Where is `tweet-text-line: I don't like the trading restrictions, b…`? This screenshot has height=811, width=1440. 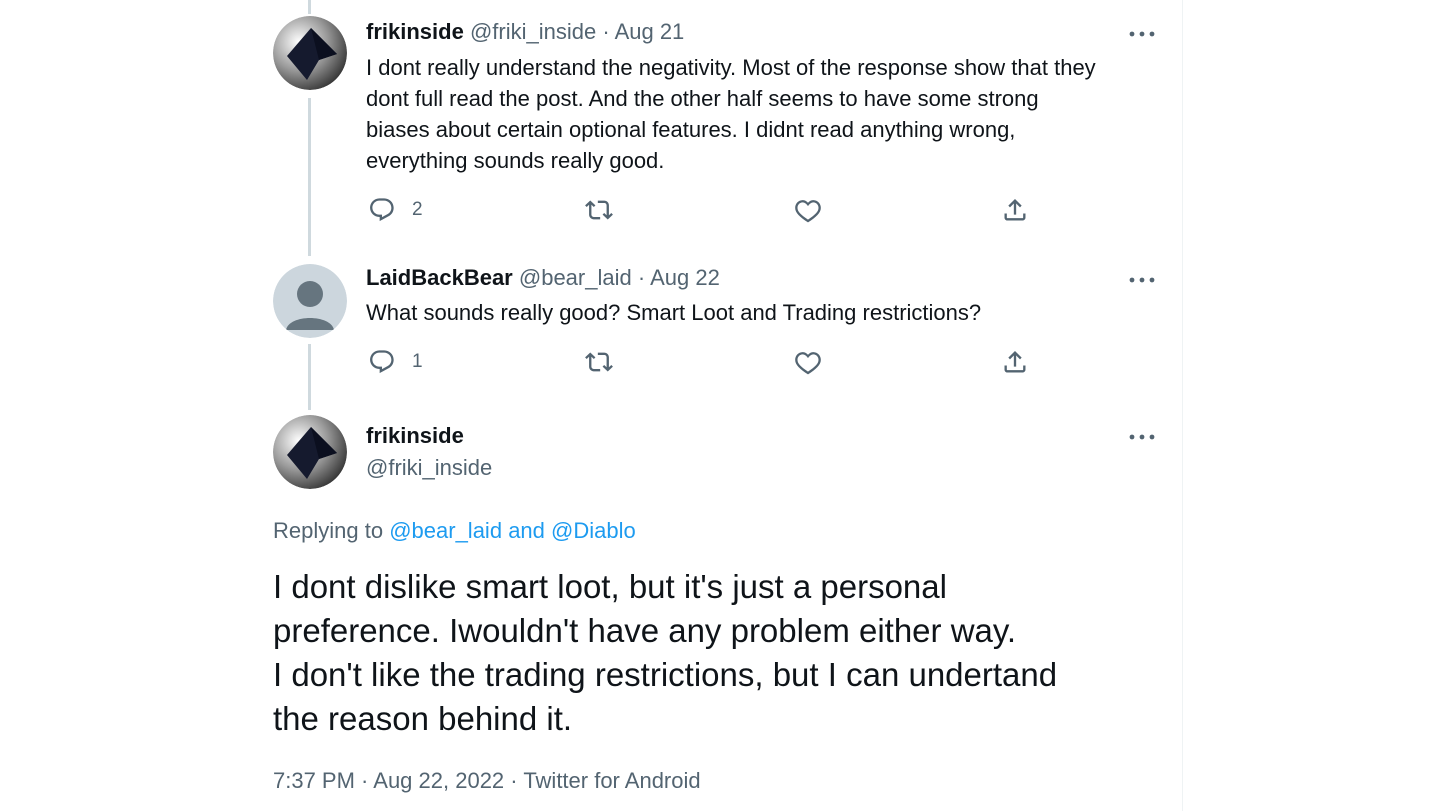 tweet-text-line: I don't like the trading restrictions, b… is located at coordinates (665, 674).